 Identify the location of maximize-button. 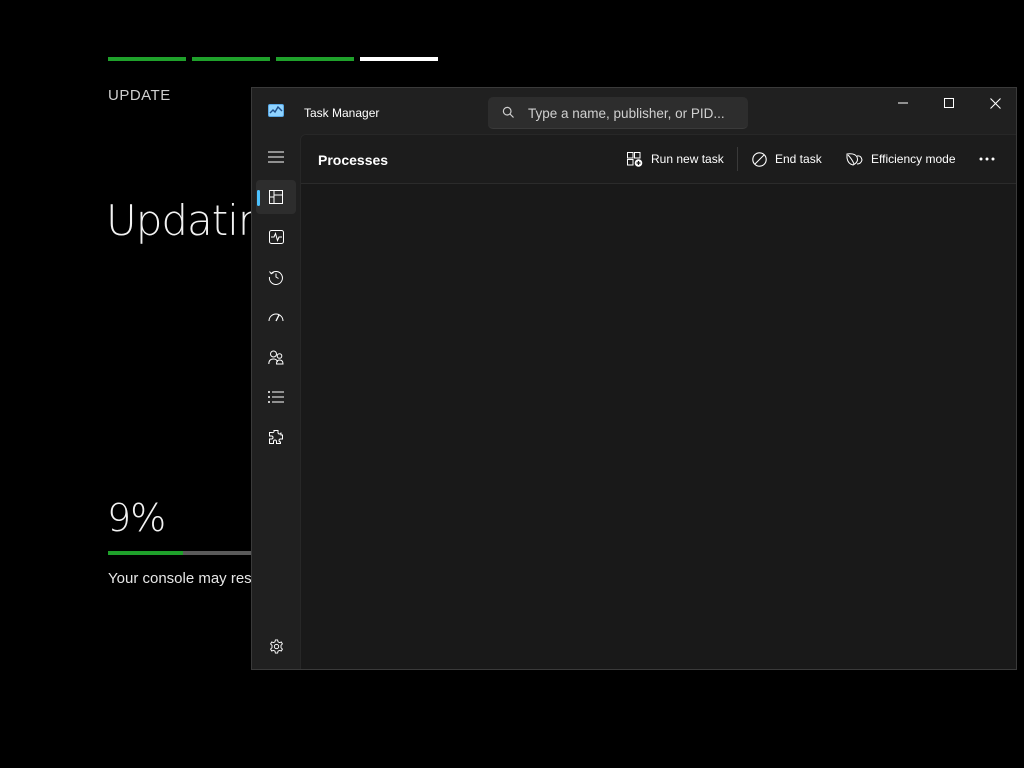
(949, 103).